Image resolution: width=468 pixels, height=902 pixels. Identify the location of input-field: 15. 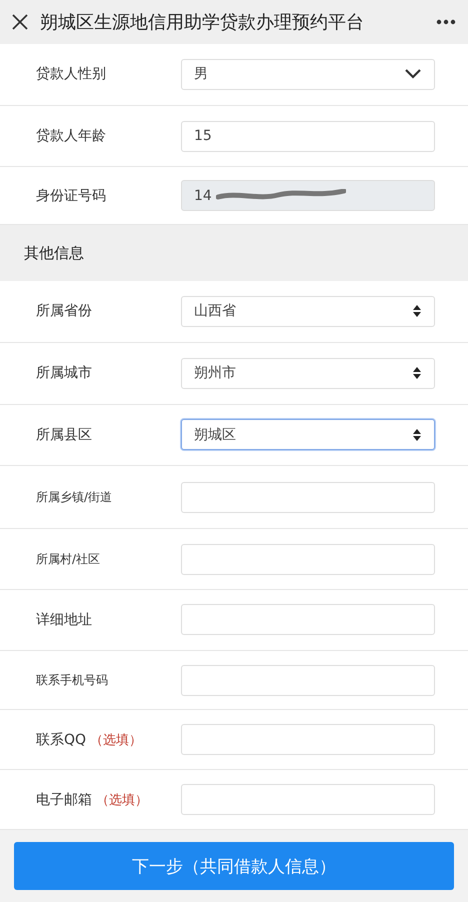
(308, 136).